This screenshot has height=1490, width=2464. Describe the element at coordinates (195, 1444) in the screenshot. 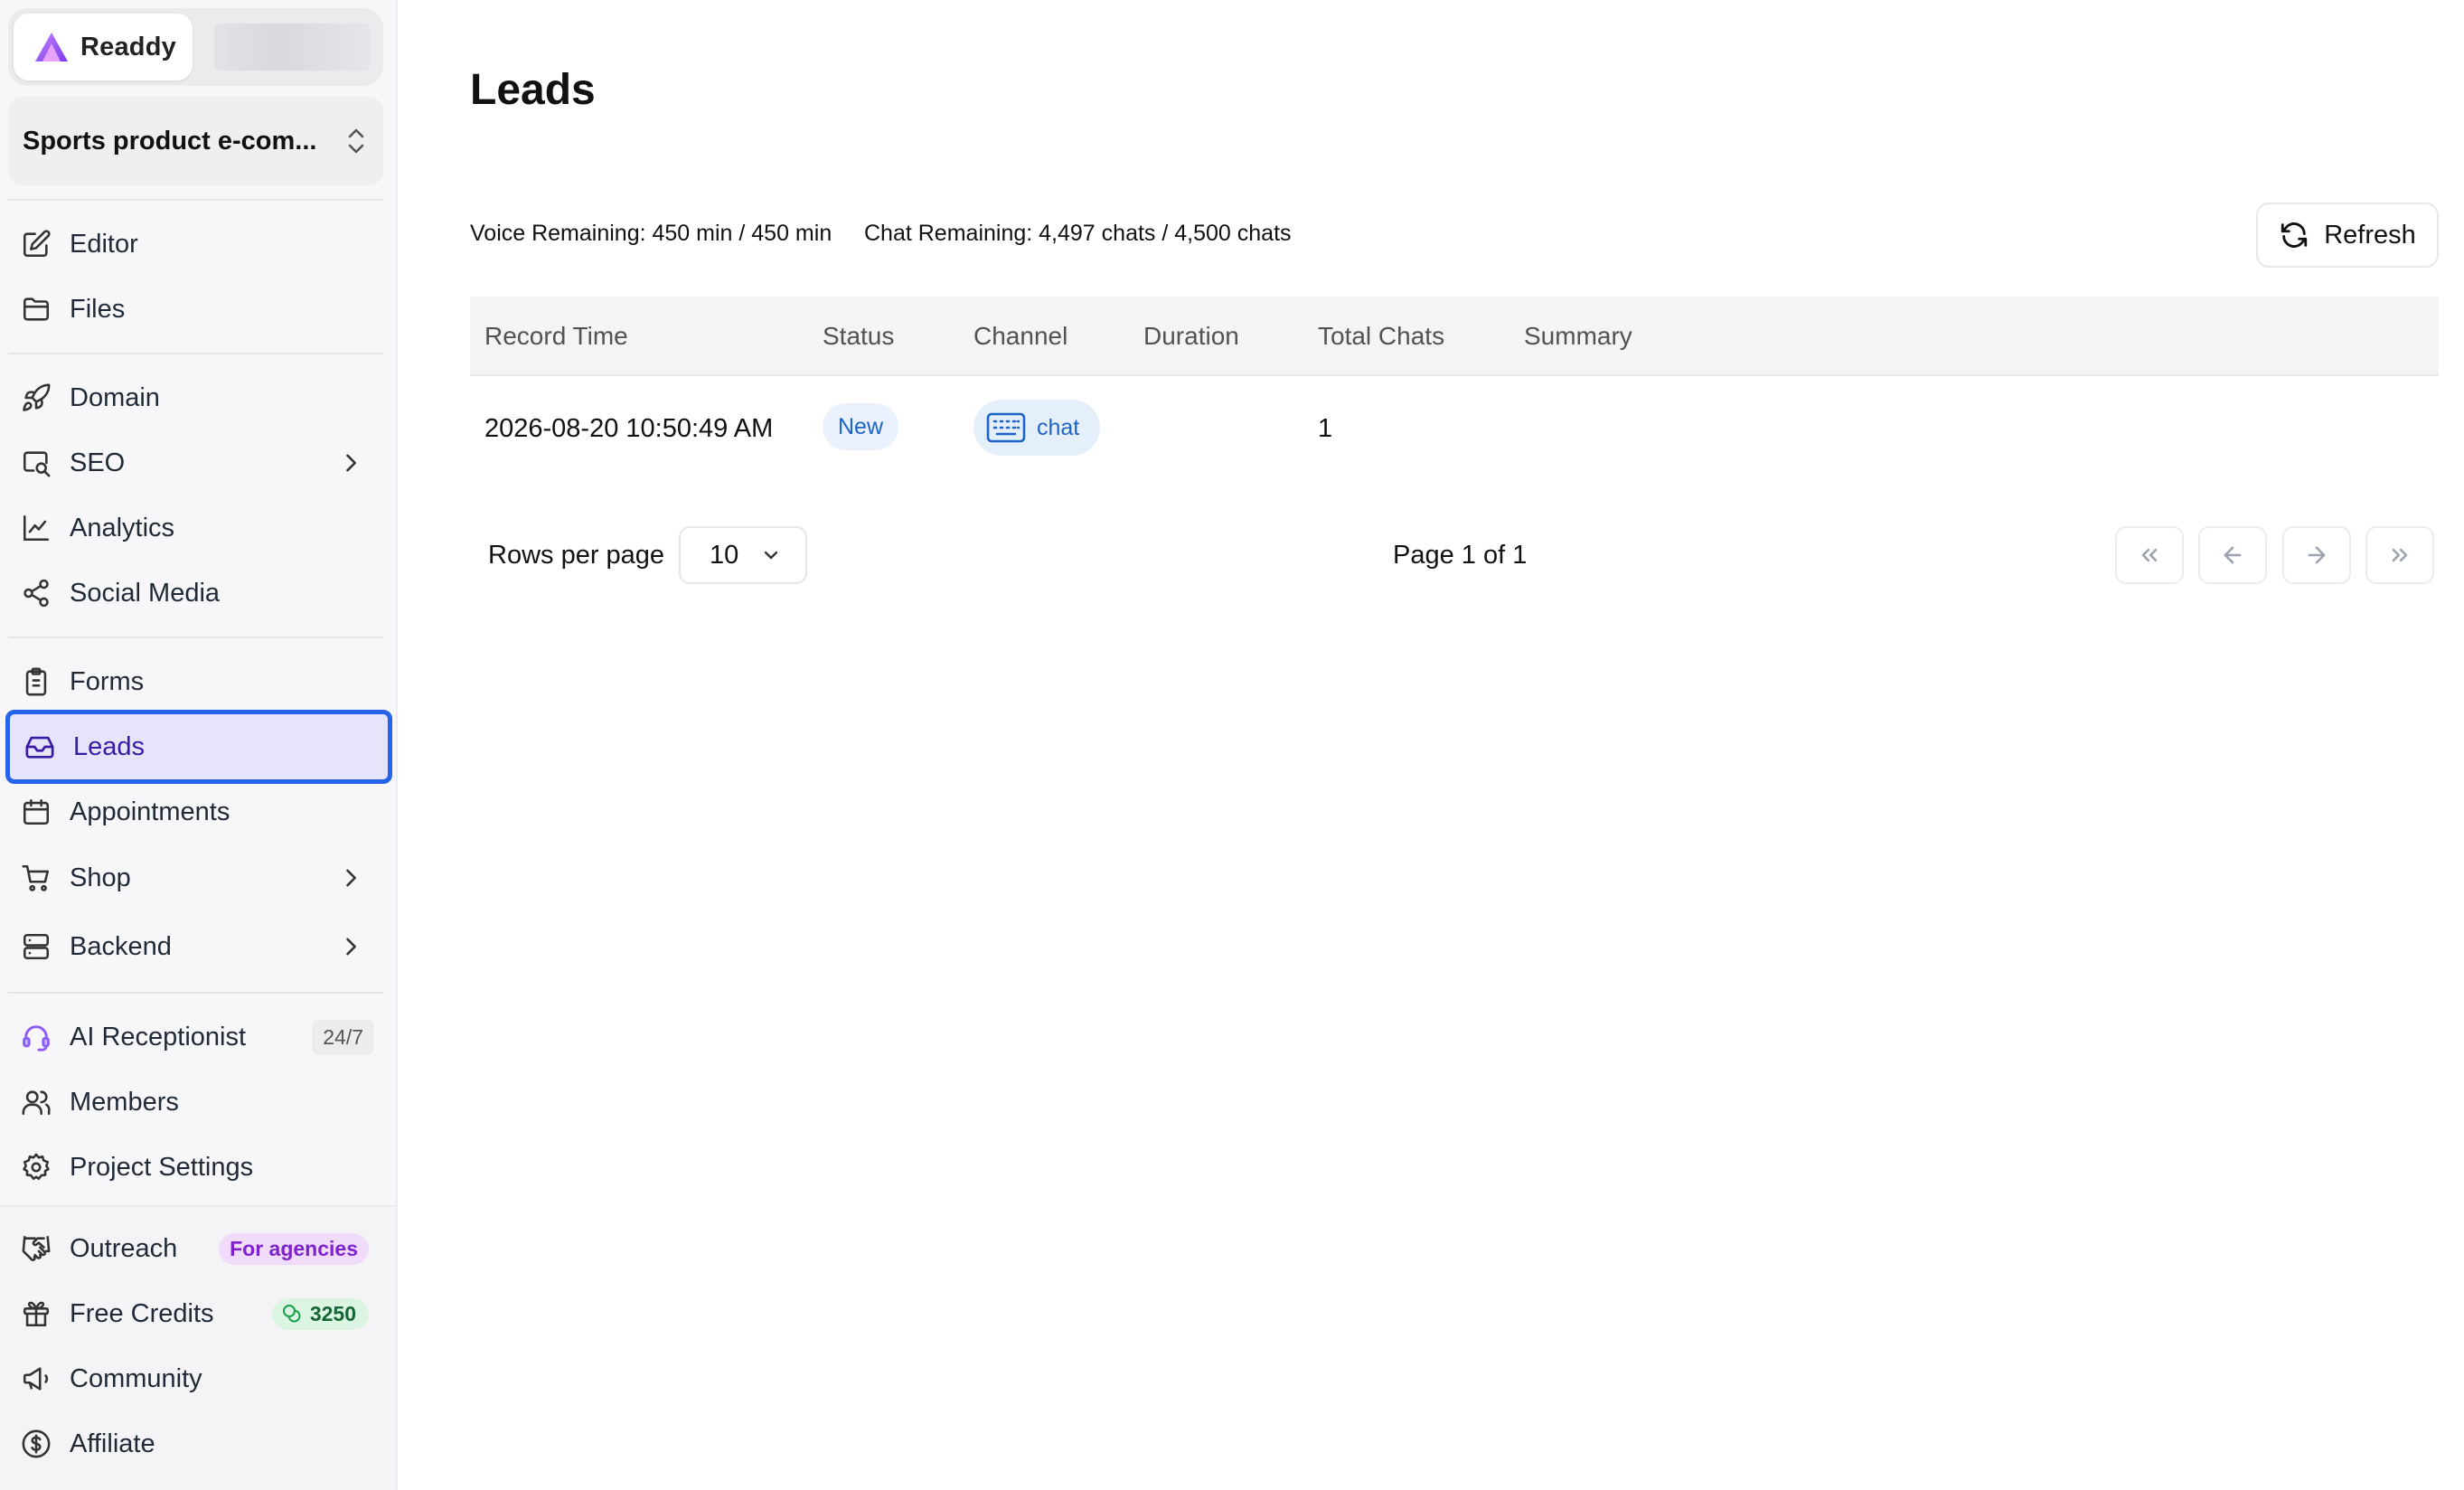

I see `sidebar-item-affiliate: Affiliate` at that location.